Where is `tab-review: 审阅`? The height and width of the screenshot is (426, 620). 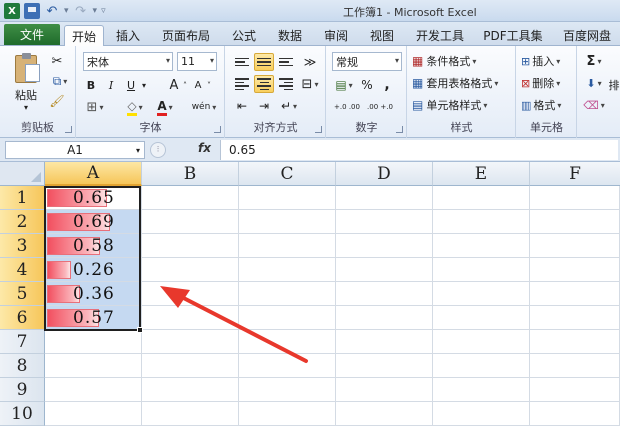 tab-review: 审阅 is located at coordinates (336, 35).